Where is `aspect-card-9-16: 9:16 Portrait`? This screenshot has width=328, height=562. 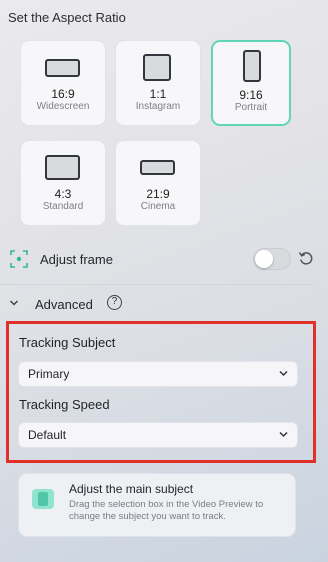 aspect-card-9-16: 9:16 Portrait is located at coordinates (251, 83).